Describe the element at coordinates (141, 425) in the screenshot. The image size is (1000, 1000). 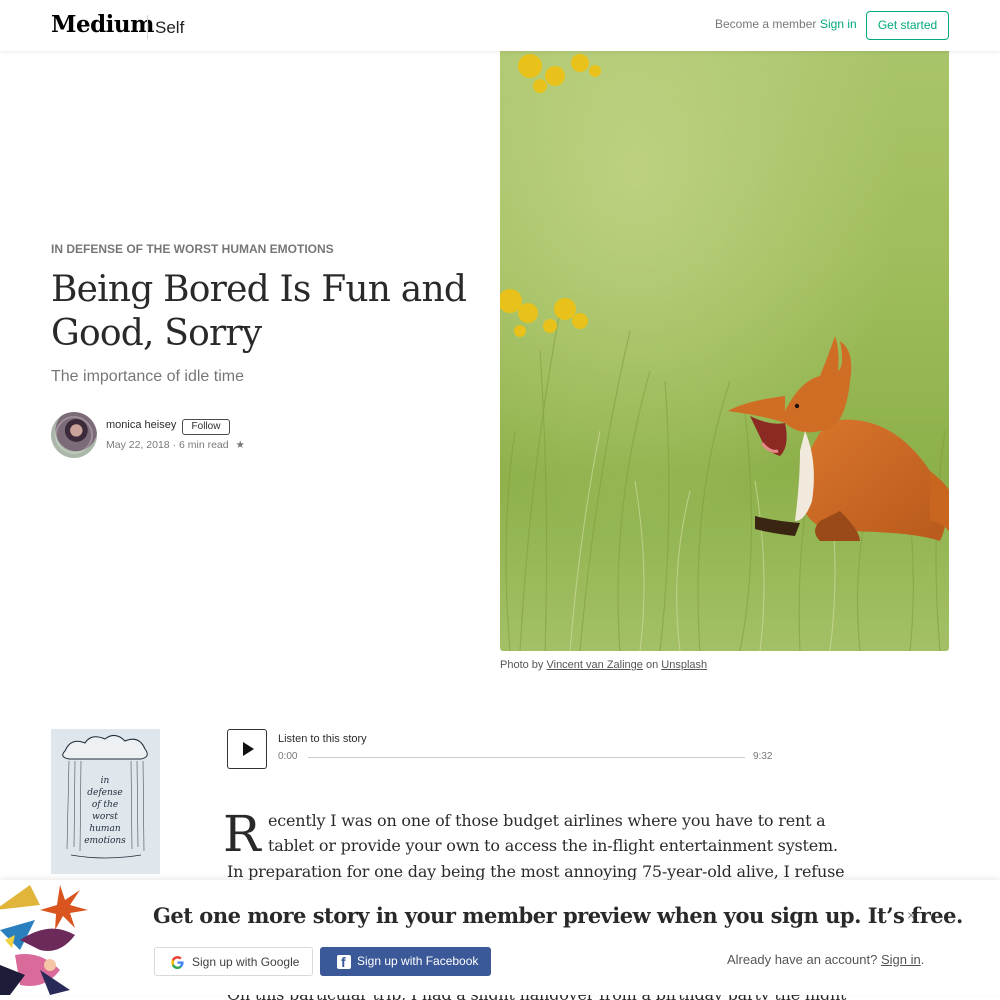
I see `author-name: monica heisey` at that location.